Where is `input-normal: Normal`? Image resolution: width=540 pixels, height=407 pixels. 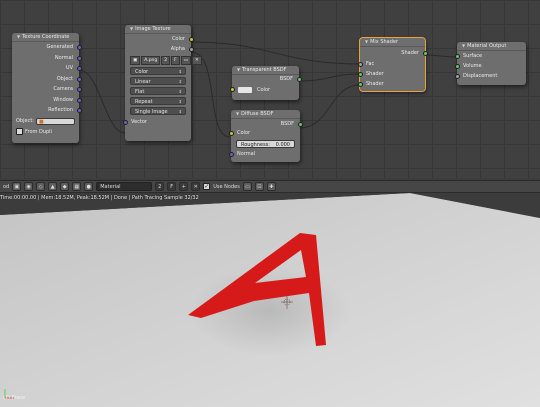
input-normal: Normal is located at coordinates (264, 154).